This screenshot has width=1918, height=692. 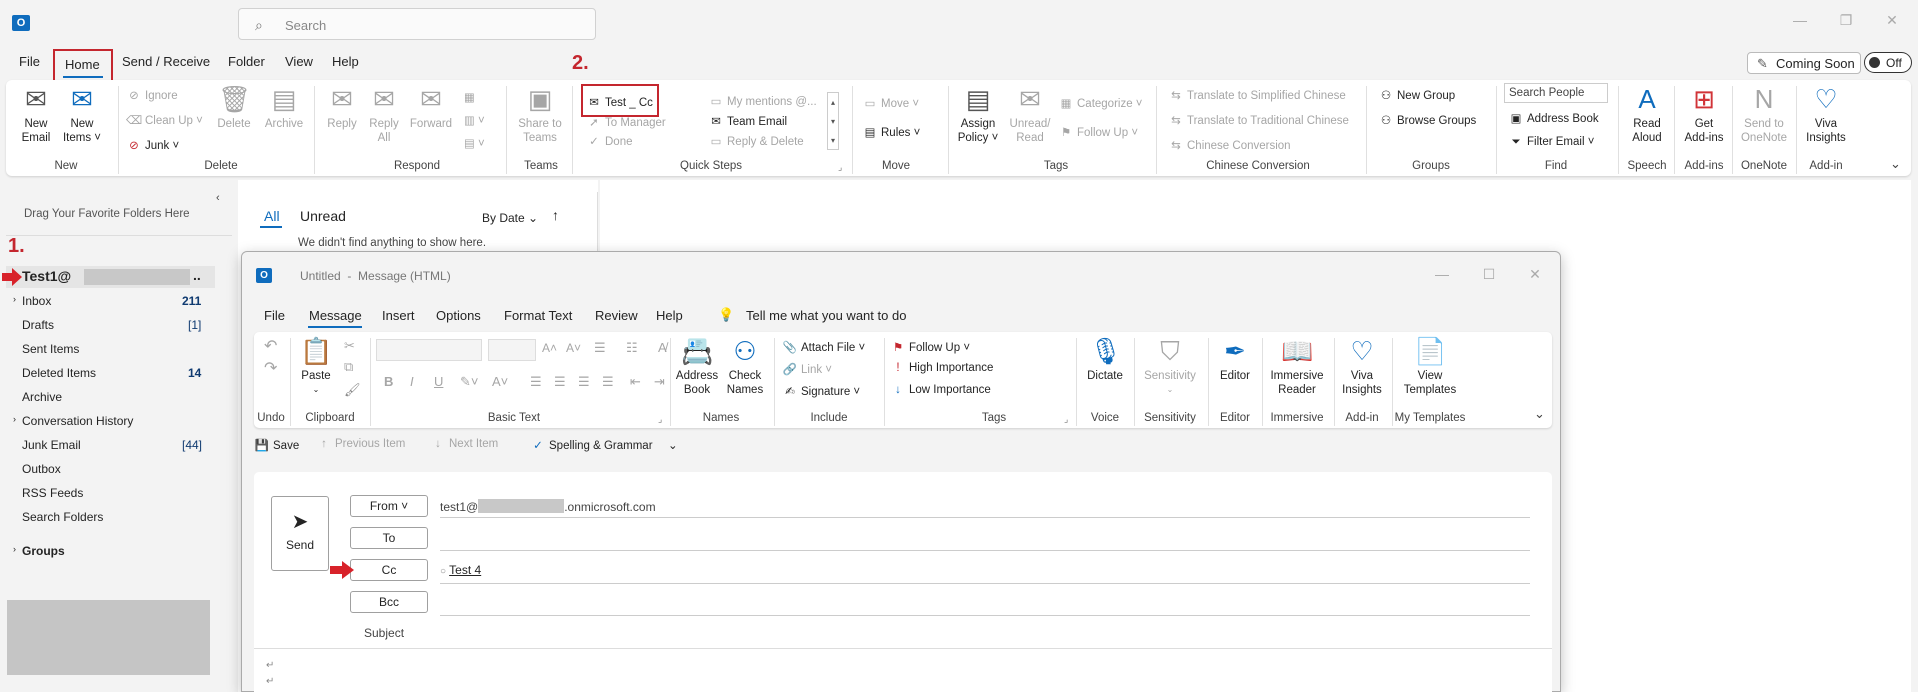 I want to click on address-book-button: ▣ Address Book, so click(x=1553, y=118).